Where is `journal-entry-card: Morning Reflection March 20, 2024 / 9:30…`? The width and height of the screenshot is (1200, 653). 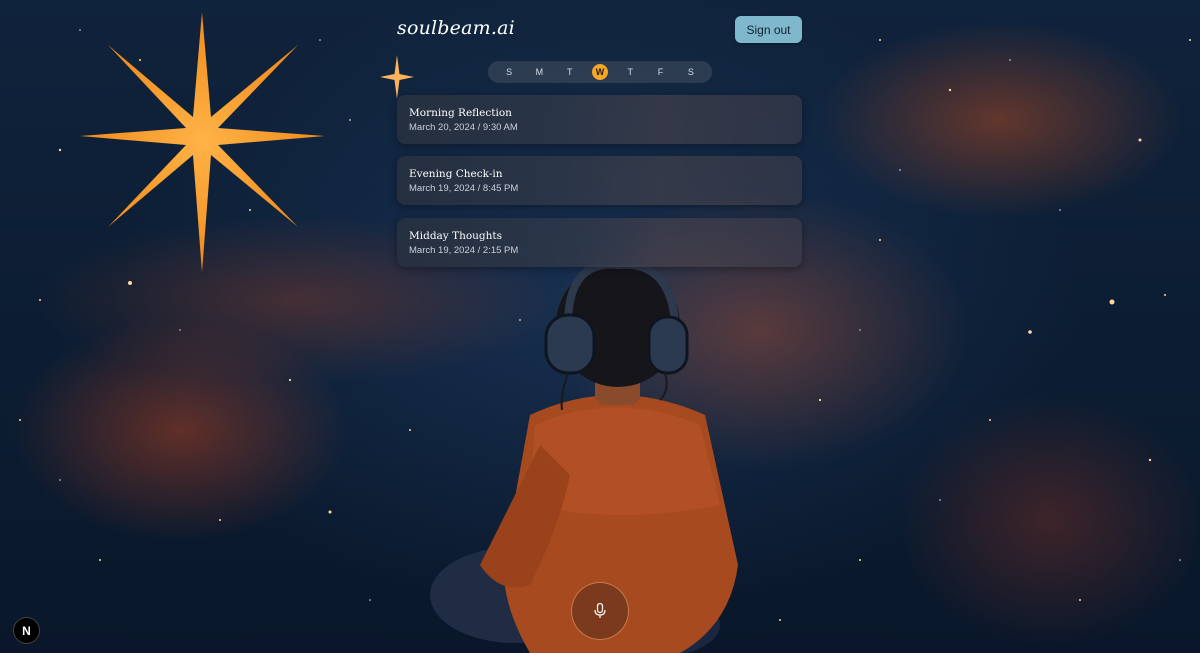 journal-entry-card: Morning Reflection March 20, 2024 / 9:30… is located at coordinates (599, 119).